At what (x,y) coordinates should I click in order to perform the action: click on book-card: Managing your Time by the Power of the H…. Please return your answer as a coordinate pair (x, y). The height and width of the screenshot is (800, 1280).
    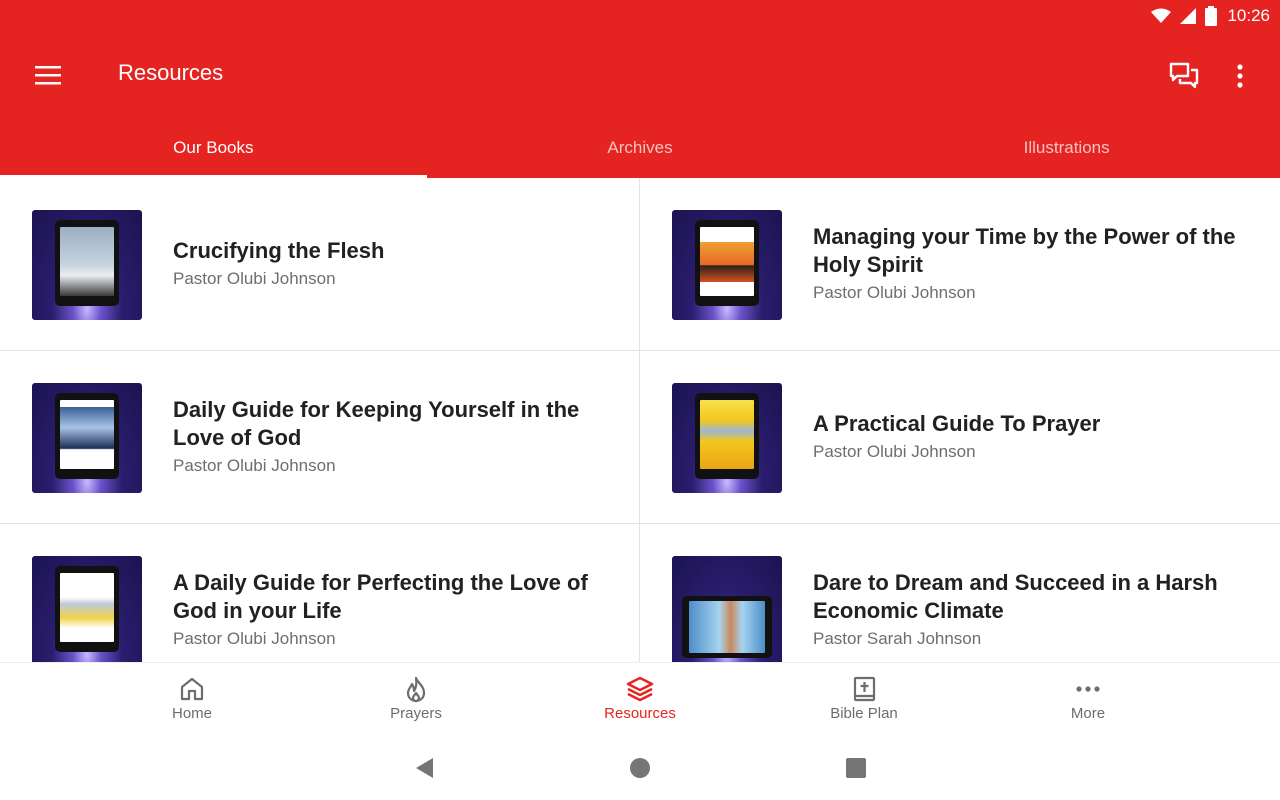
    Looking at the image, I should click on (960, 264).